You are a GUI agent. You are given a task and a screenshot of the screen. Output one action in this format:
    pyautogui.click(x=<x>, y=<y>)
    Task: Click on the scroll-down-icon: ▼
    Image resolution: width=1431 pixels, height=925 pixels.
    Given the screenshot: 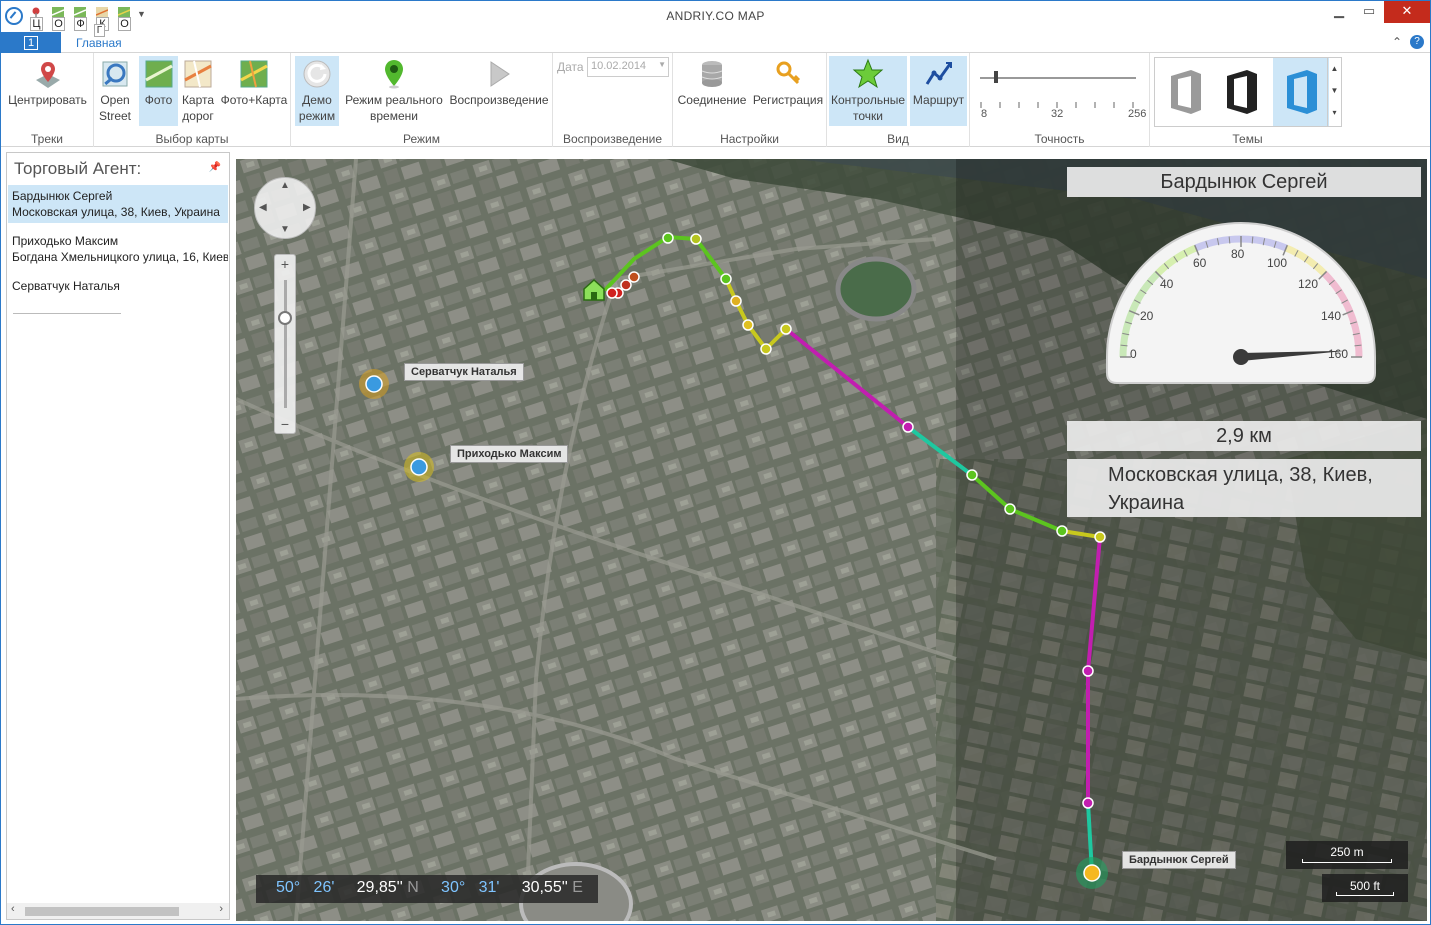 What is the action you would take?
    pyautogui.click(x=1334, y=91)
    